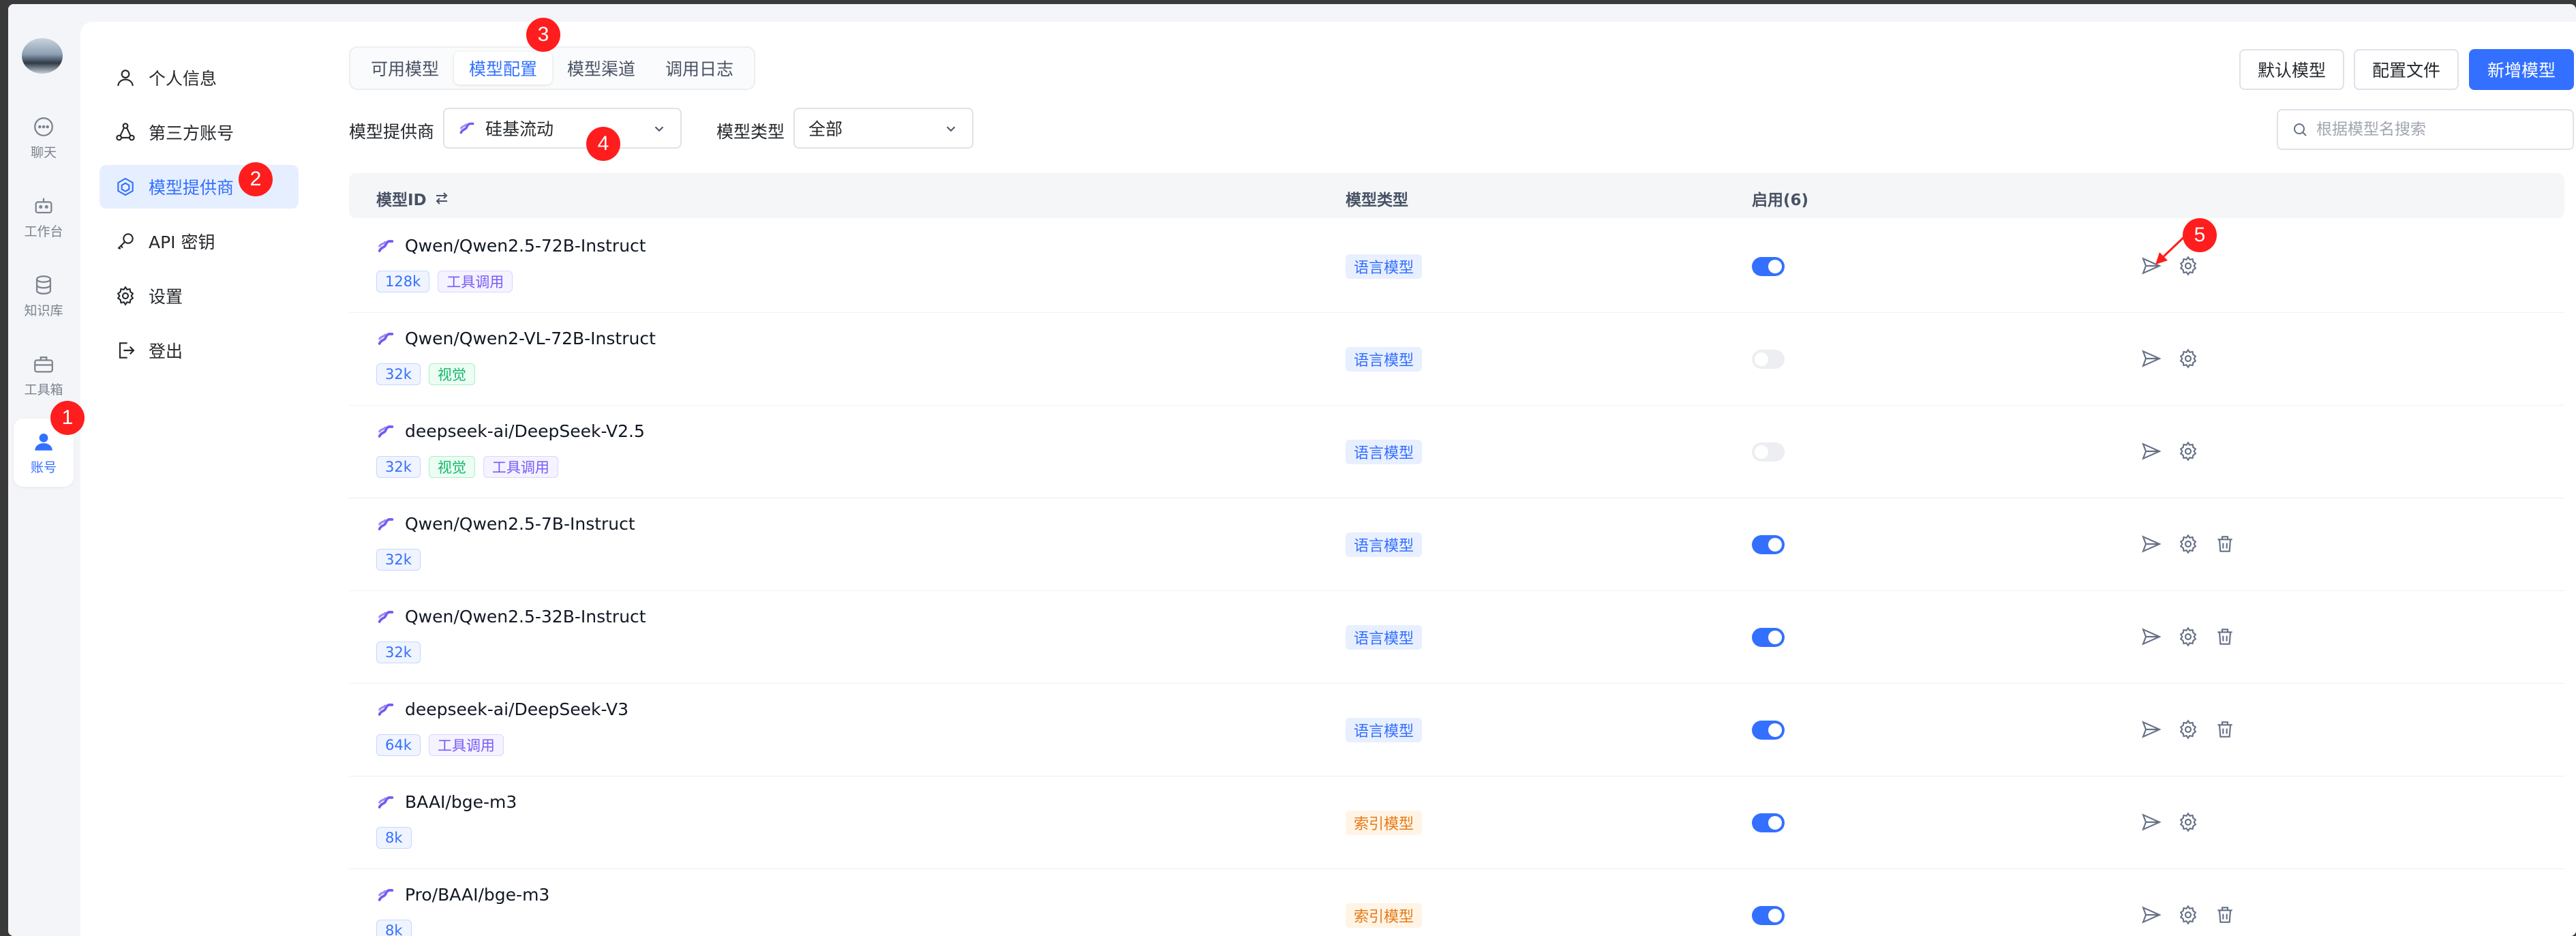  What do you see at coordinates (826, 129) in the screenshot?
I see `model-type-select-value: 全部` at bounding box center [826, 129].